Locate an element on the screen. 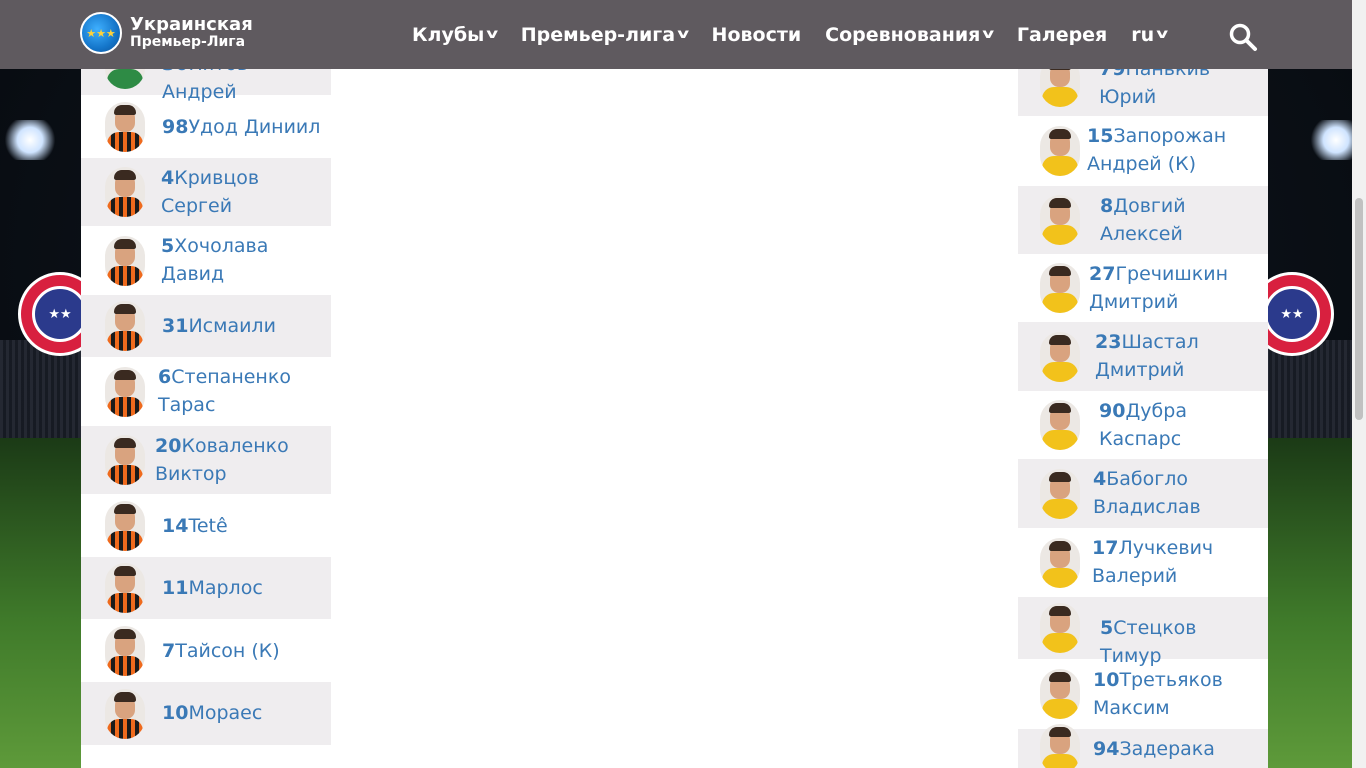 The image size is (1366, 768). player-row: 20Коваленко Виктор is located at coordinates (206, 460).